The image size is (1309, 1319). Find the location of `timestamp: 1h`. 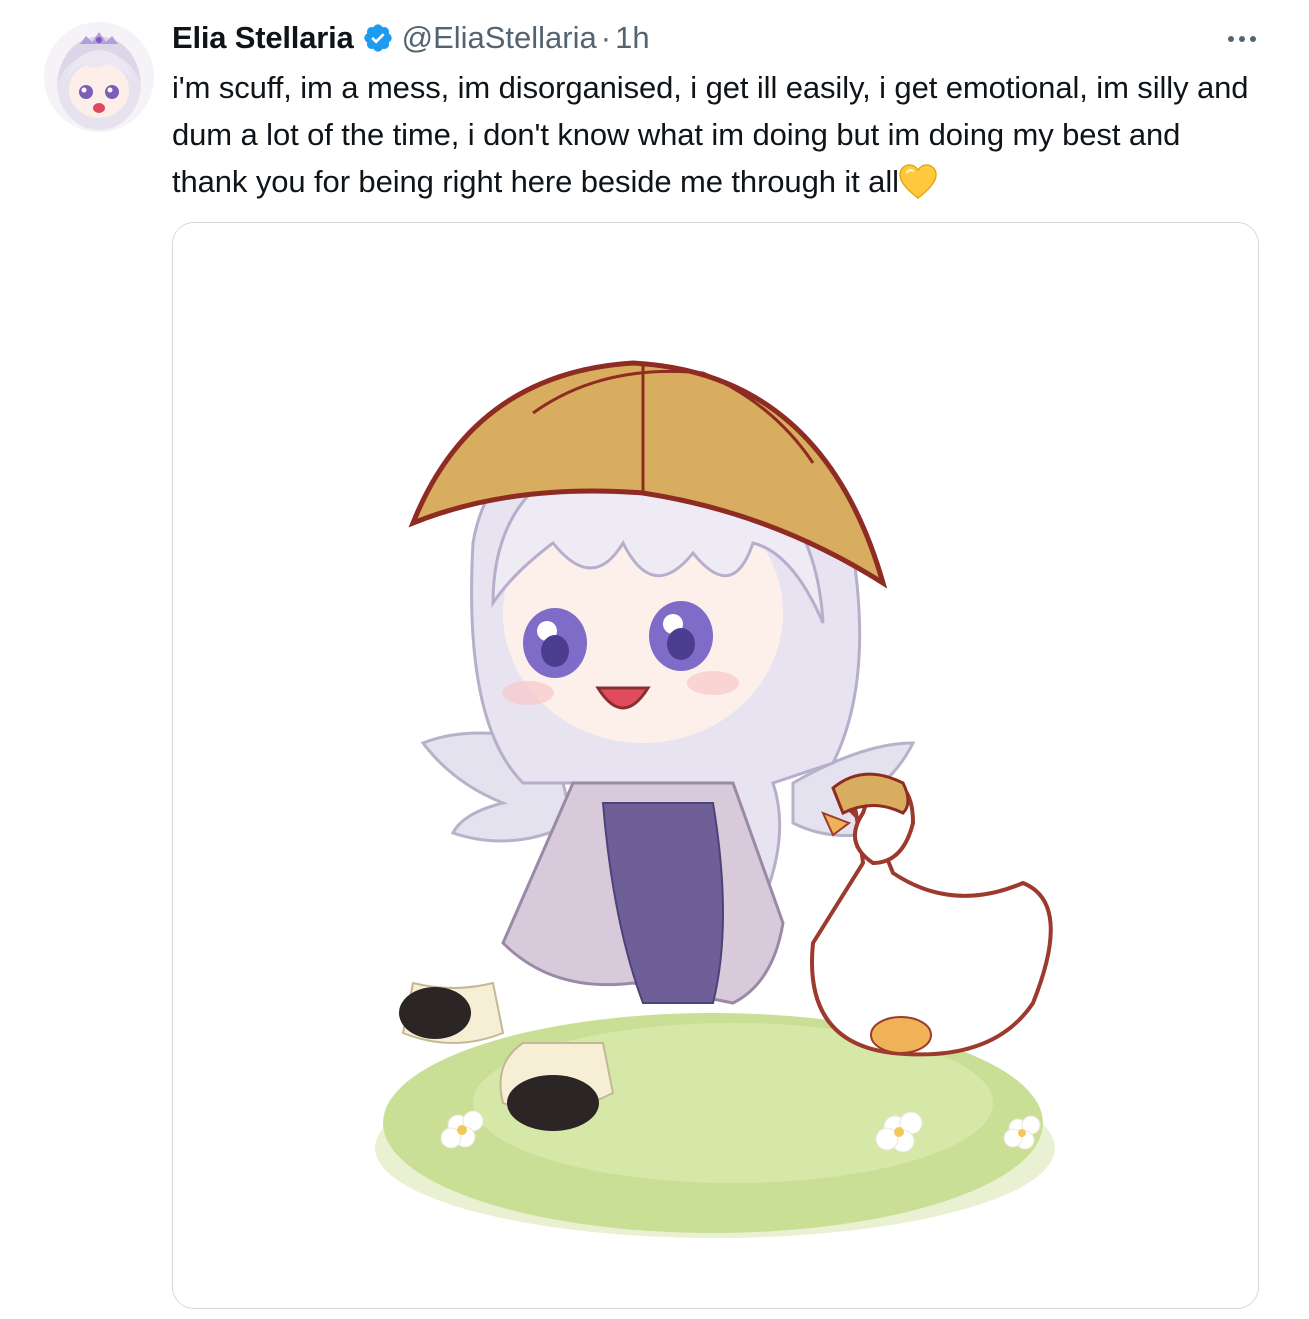

timestamp: 1h is located at coordinates (632, 38).